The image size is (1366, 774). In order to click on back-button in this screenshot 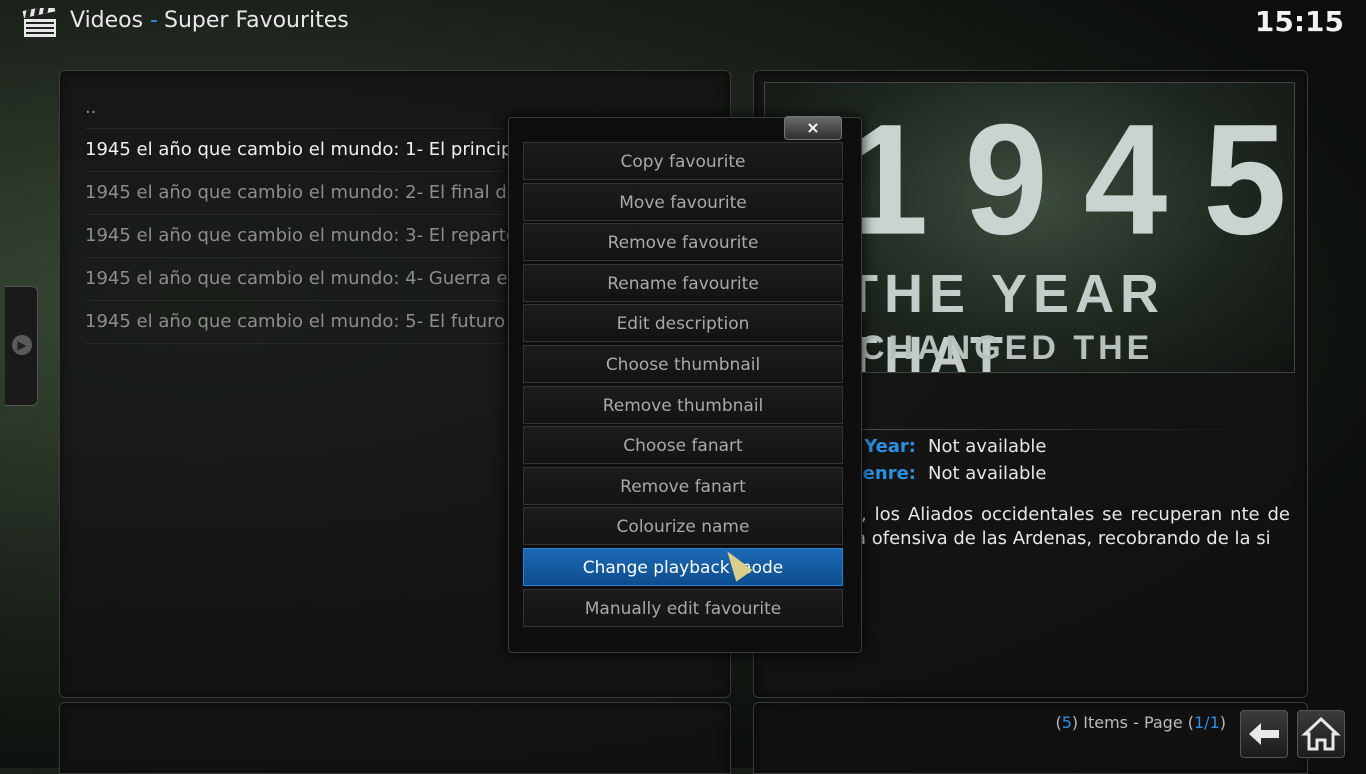, I will do `click(1264, 734)`.